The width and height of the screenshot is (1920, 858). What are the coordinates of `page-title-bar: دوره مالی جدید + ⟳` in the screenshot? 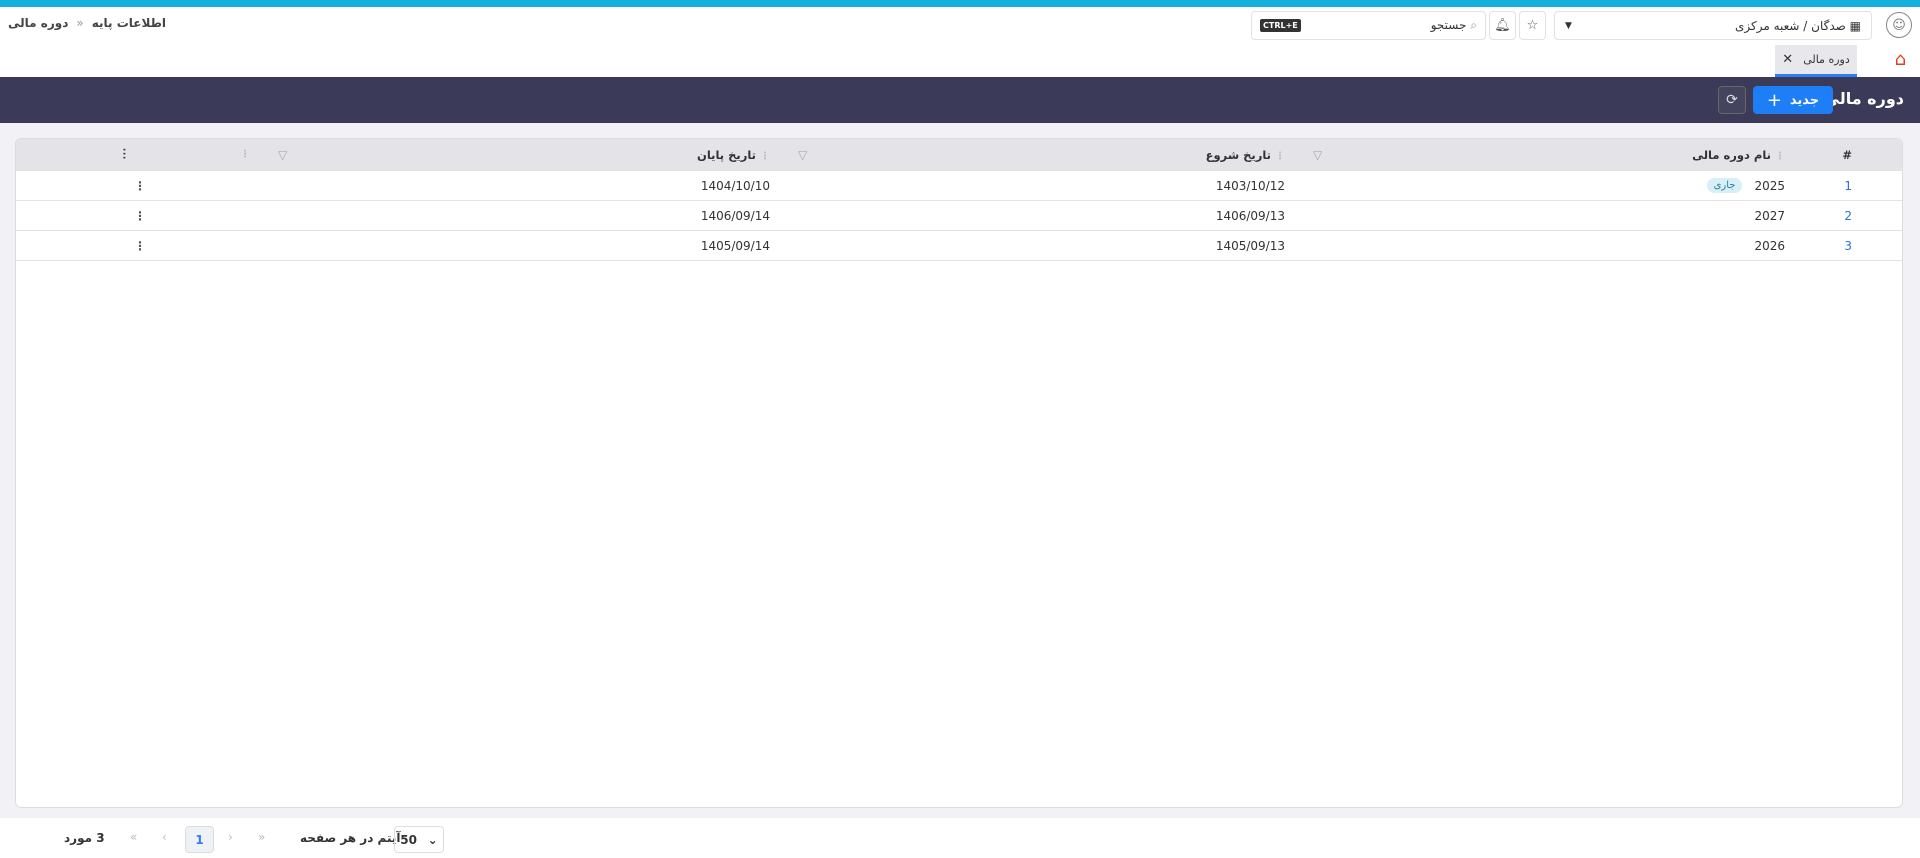 It's located at (960, 100).